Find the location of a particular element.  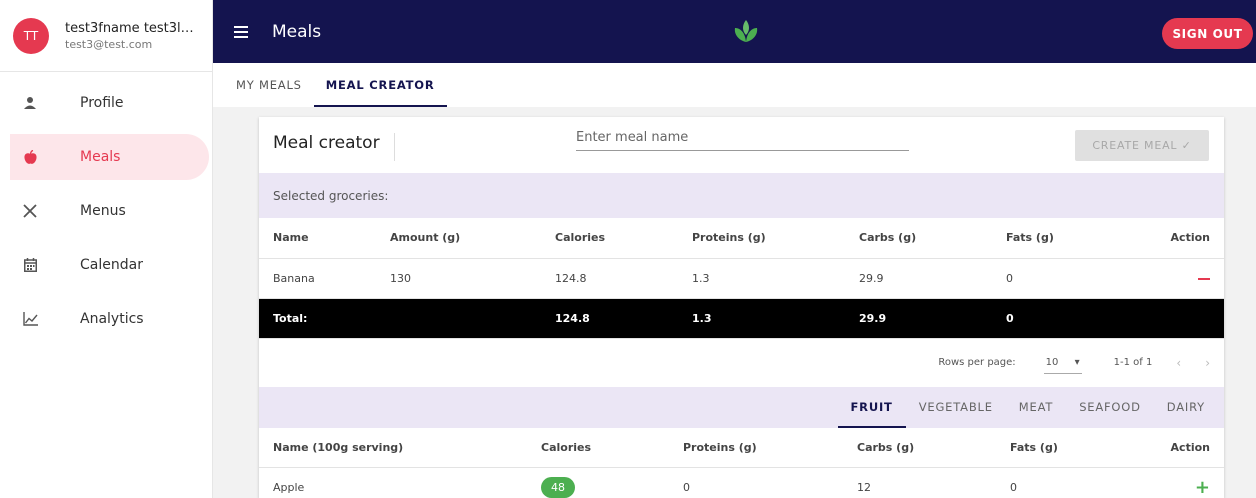

table-pagination: Rows per page: 10 ▾ 1-1 of 1 ‹ › is located at coordinates (741, 363).